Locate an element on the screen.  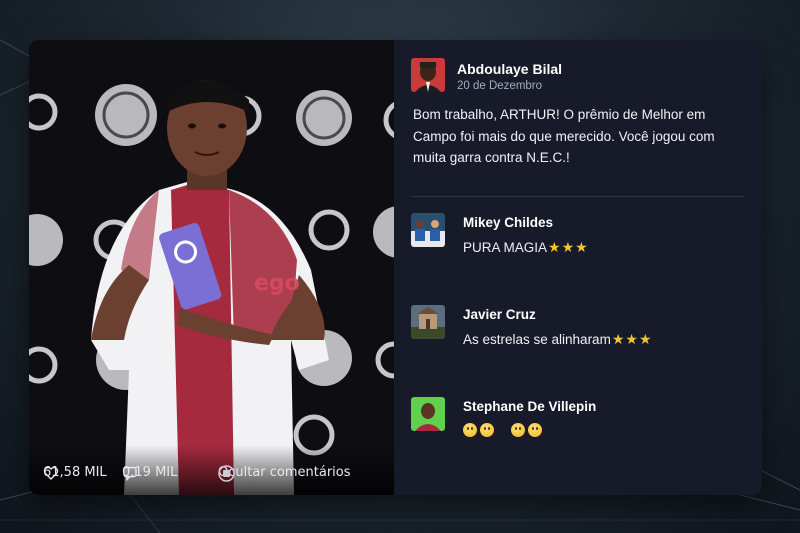
comments-button: 0,19 MIL is located at coordinates (149, 473).